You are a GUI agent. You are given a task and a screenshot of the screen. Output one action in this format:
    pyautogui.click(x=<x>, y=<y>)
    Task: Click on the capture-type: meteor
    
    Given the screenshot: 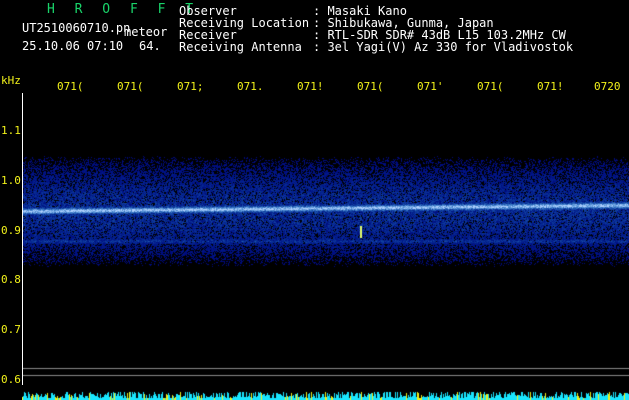 What is the action you would take?
    pyautogui.click(x=146, y=32)
    